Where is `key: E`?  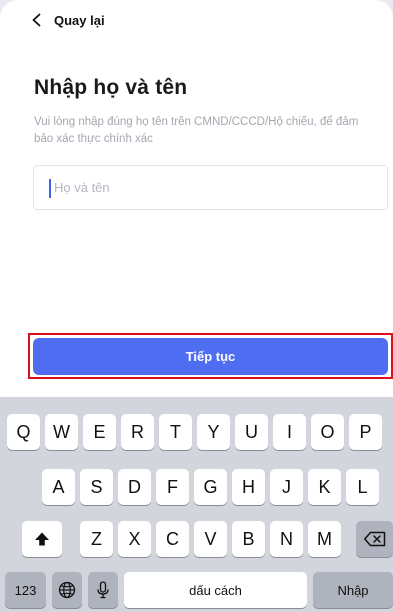
key: E is located at coordinates (99, 432).